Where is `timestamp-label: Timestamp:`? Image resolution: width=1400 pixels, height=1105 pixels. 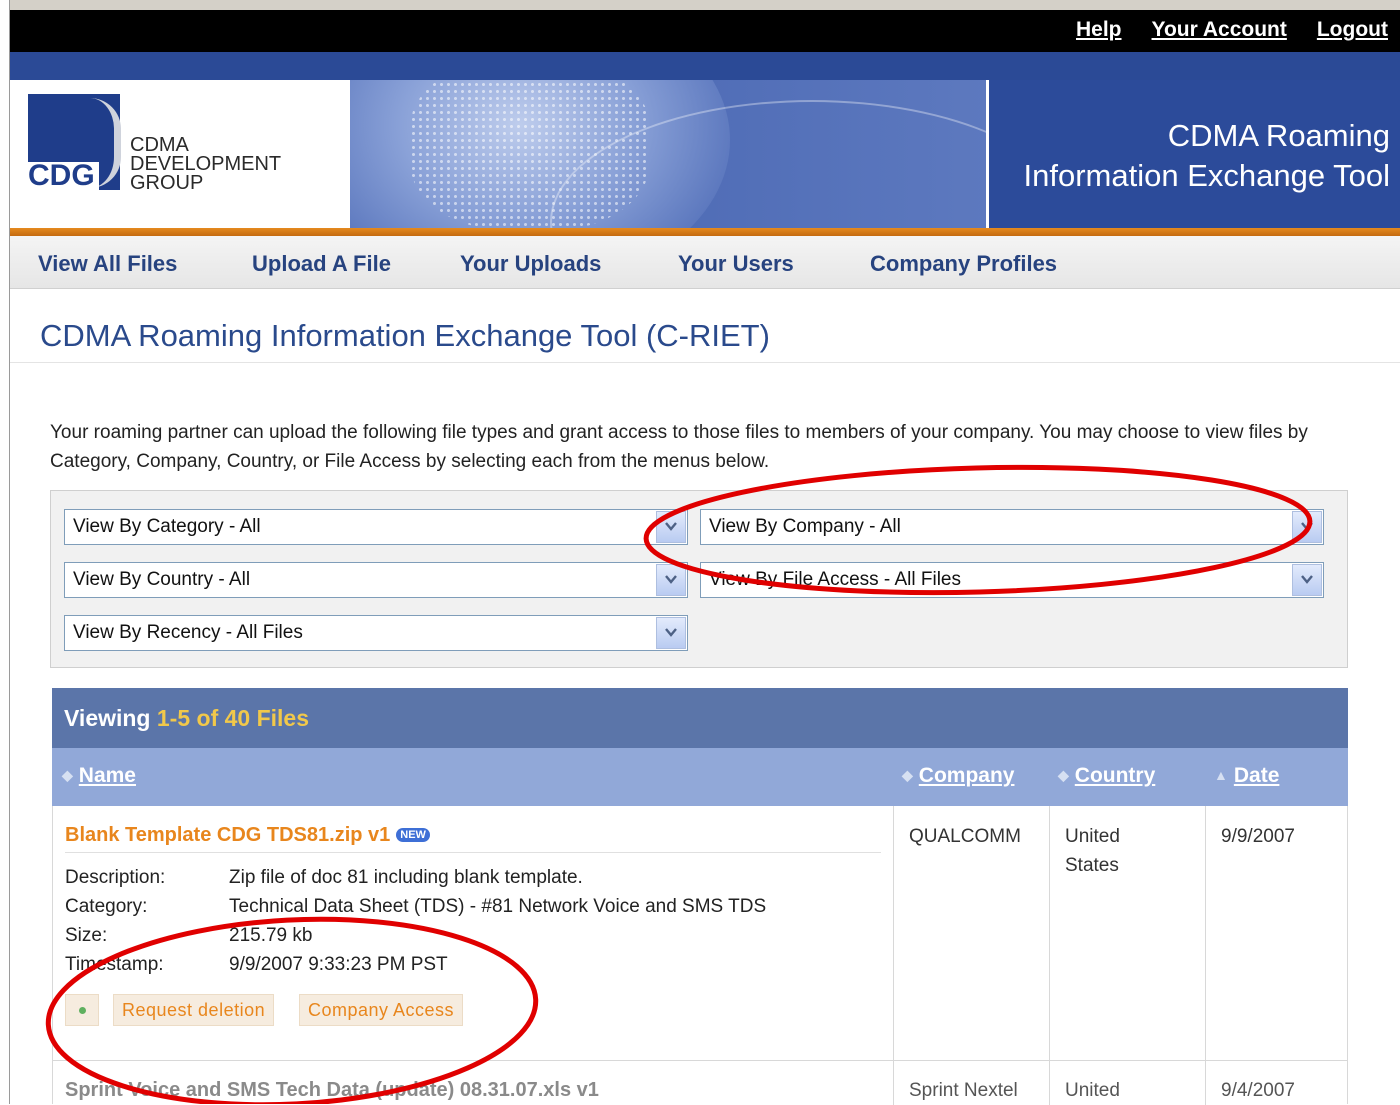
timestamp-label: Timestamp: is located at coordinates (114, 964).